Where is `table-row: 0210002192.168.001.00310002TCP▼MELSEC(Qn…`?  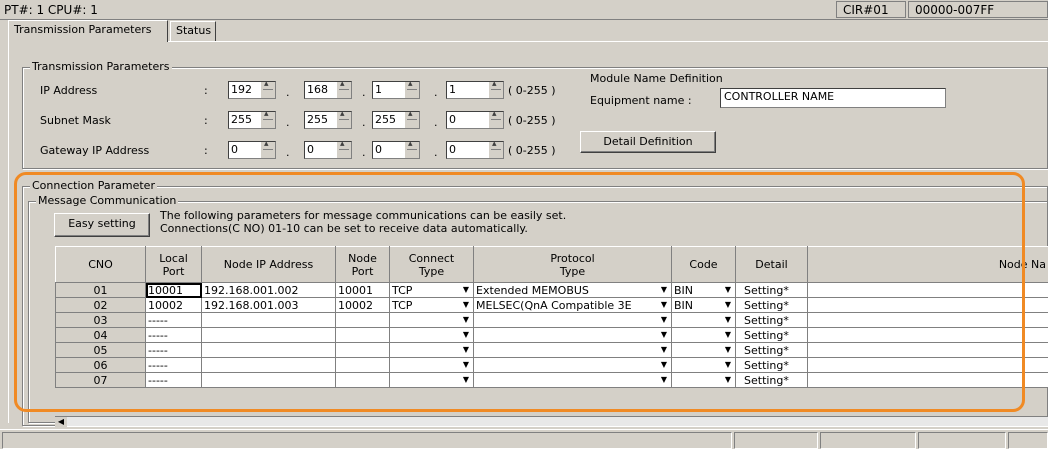 table-row: 0210002192.168.001.00310002TCP▼MELSEC(Qn… is located at coordinates (552, 305).